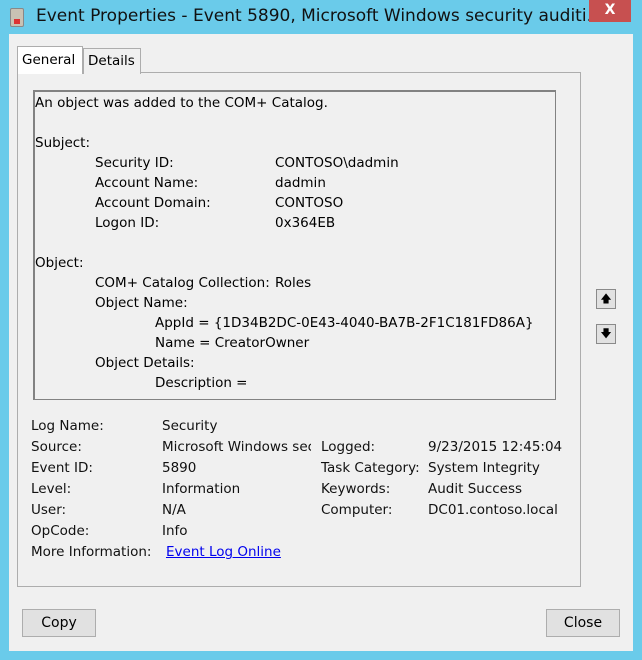 The image size is (642, 660). I want to click on event-id-label: Event ID:, so click(62, 468).